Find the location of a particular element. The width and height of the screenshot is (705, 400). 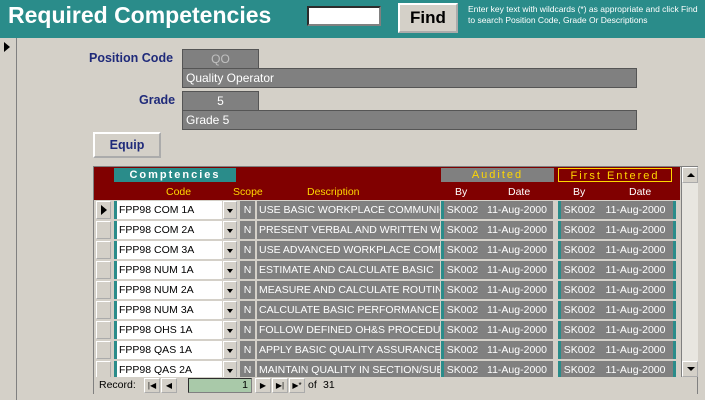

position-code-field: QO is located at coordinates (220, 59).